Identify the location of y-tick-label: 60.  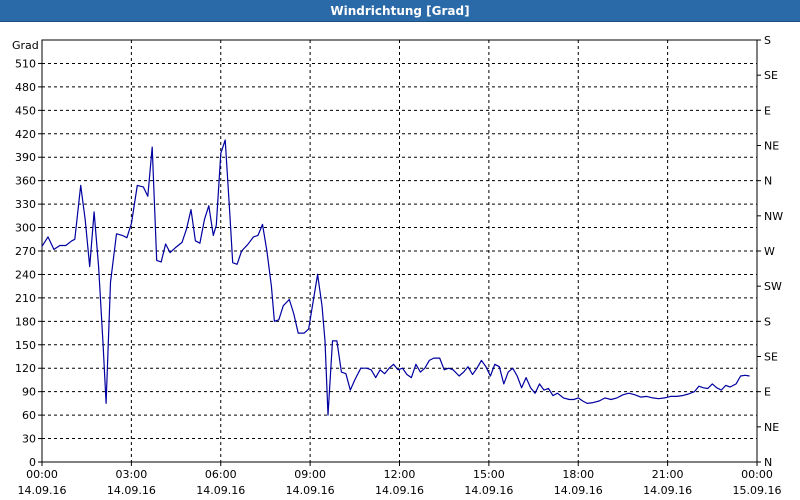
(29, 415).